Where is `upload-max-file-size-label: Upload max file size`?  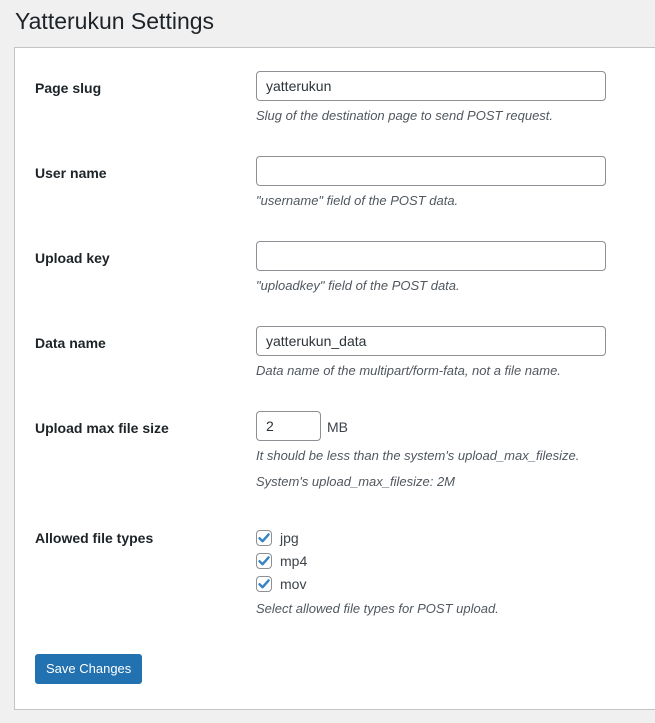
upload-max-file-size-label: Upload max file size is located at coordinates (102, 428).